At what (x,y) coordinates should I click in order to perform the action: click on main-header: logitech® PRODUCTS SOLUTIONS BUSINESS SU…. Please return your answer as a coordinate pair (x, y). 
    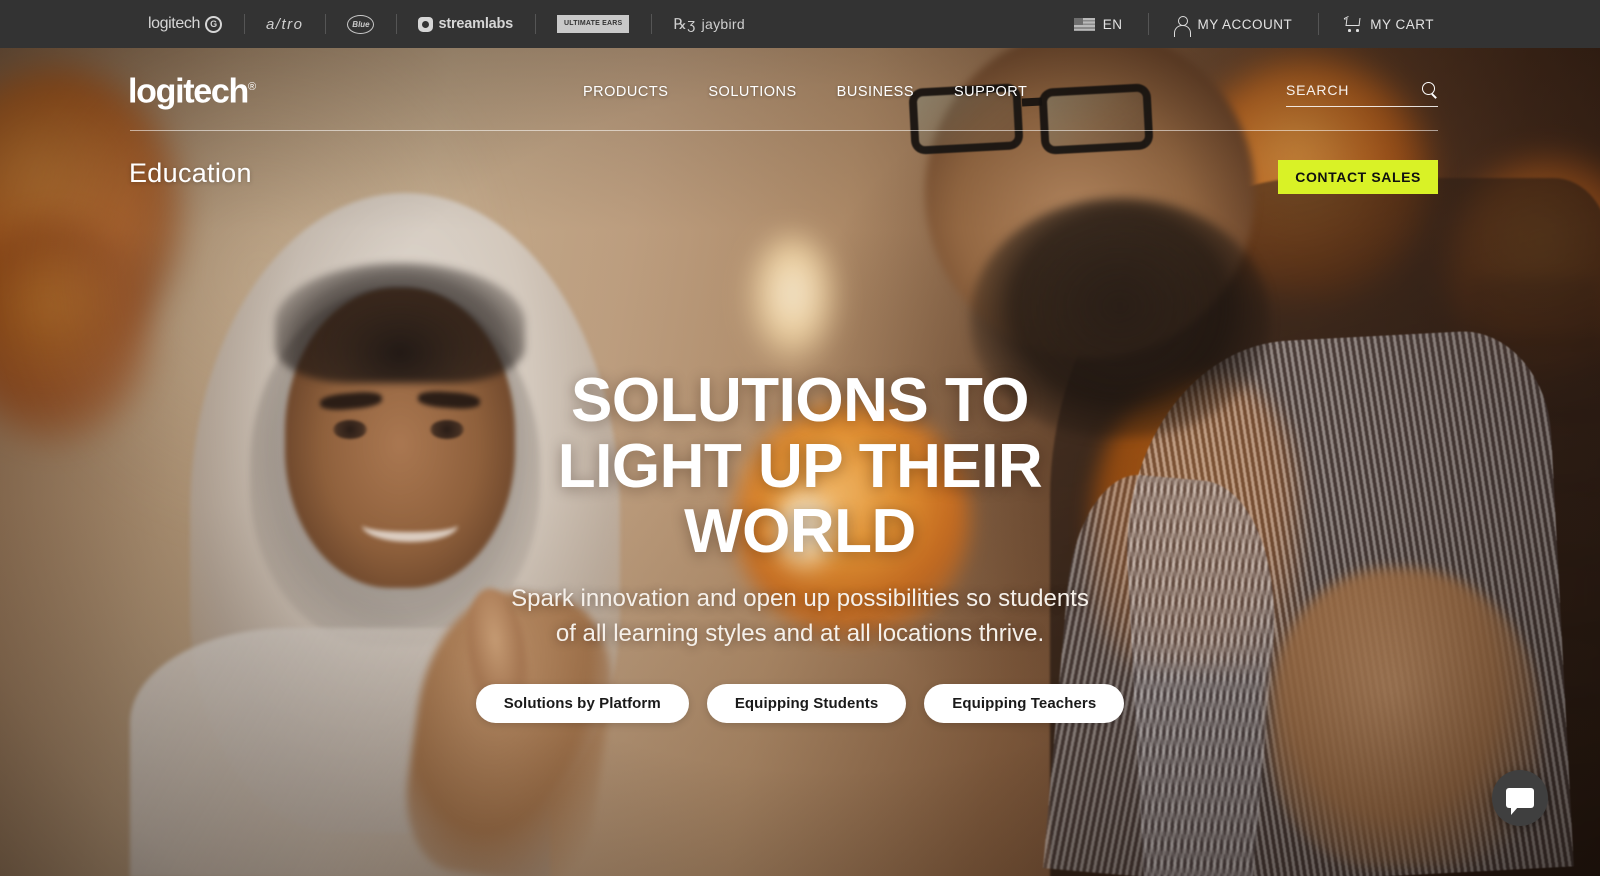
    Looking at the image, I should click on (800, 89).